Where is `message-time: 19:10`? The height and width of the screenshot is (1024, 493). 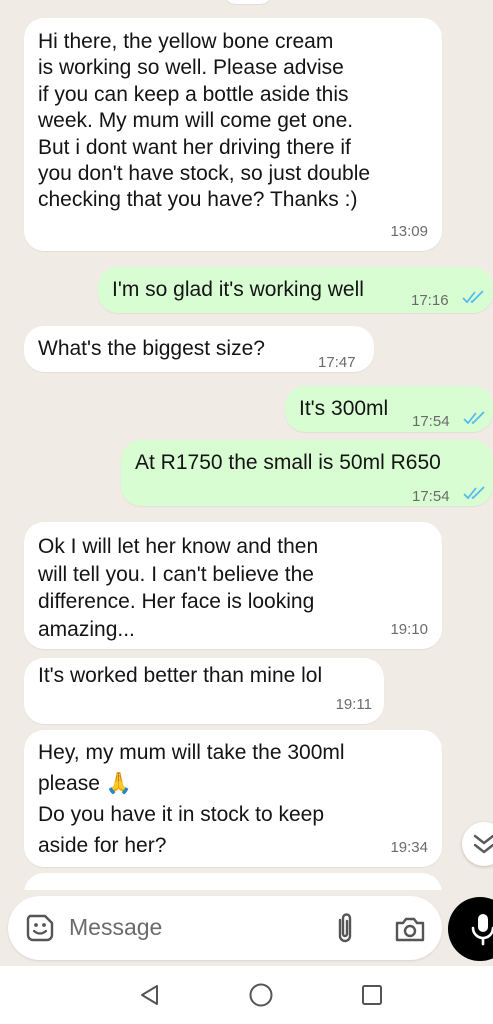
message-time: 19:10 is located at coordinates (409, 629).